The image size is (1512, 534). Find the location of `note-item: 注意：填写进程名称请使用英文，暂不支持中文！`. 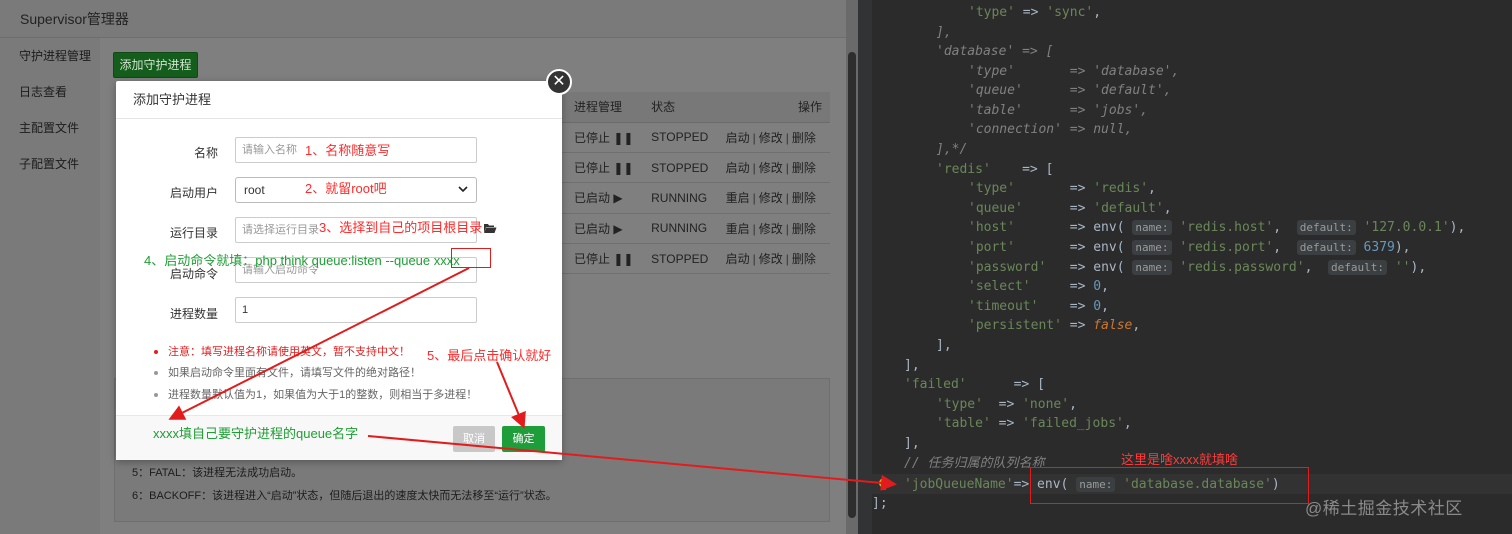

note-item: 注意：填写进程名称请使用英文，暂不支持中文！ is located at coordinates (282, 351).